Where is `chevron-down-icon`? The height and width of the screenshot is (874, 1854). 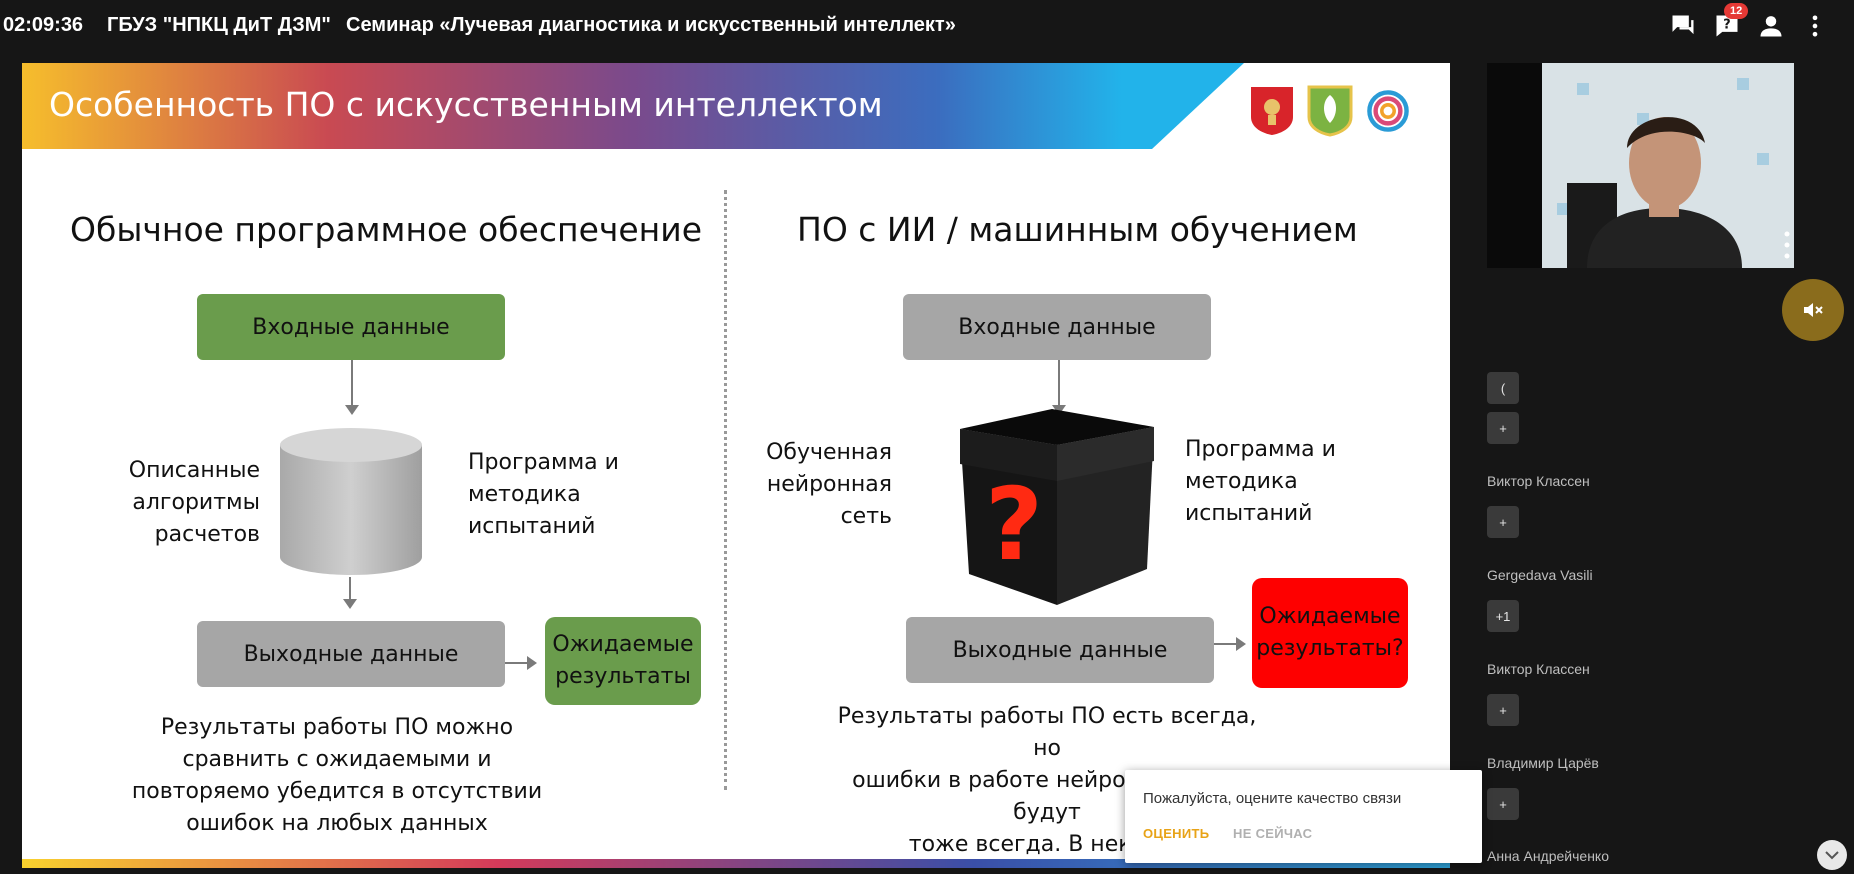
chevron-down-icon is located at coordinates (1832, 855).